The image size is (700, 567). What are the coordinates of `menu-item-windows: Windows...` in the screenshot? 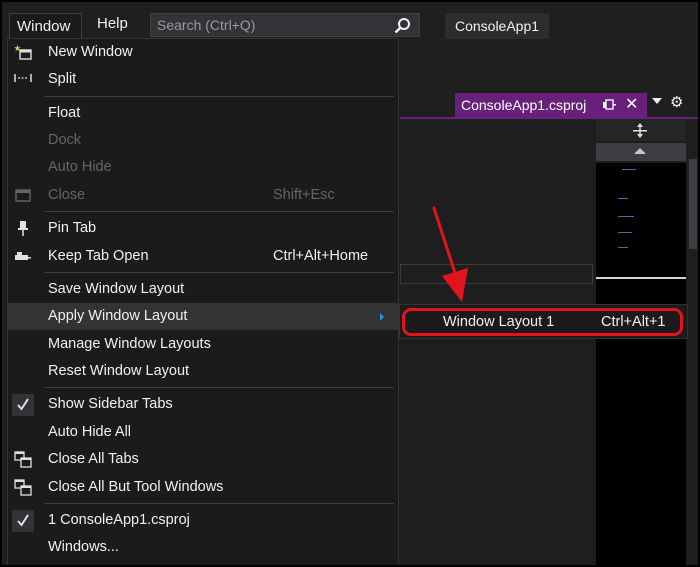 It's located at (203, 547).